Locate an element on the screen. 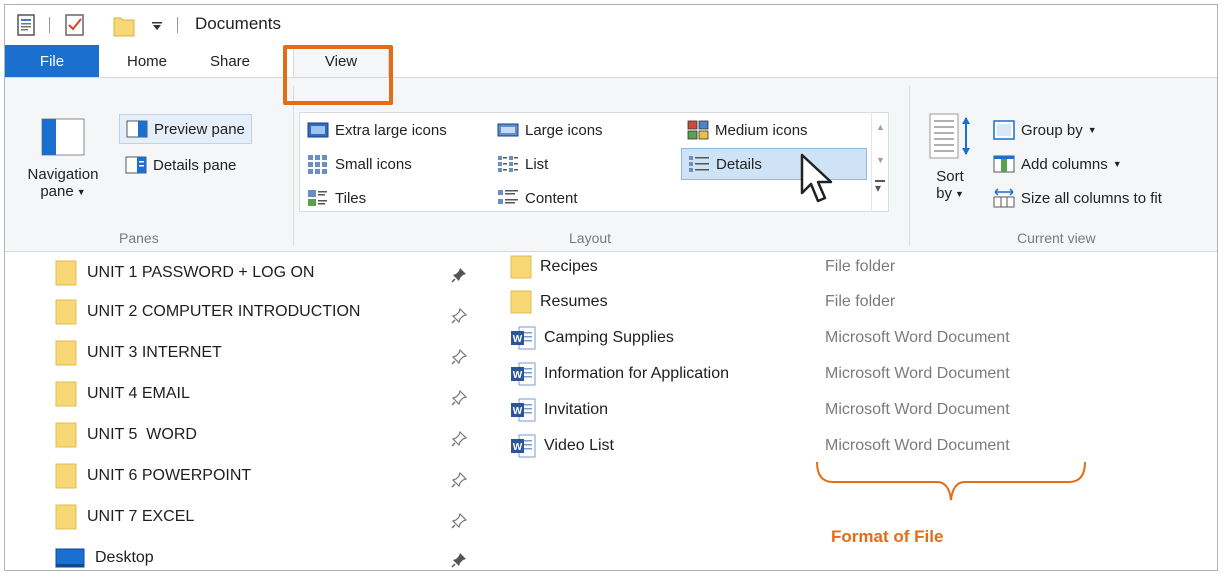  view-tab-highlight is located at coordinates (338, 75).